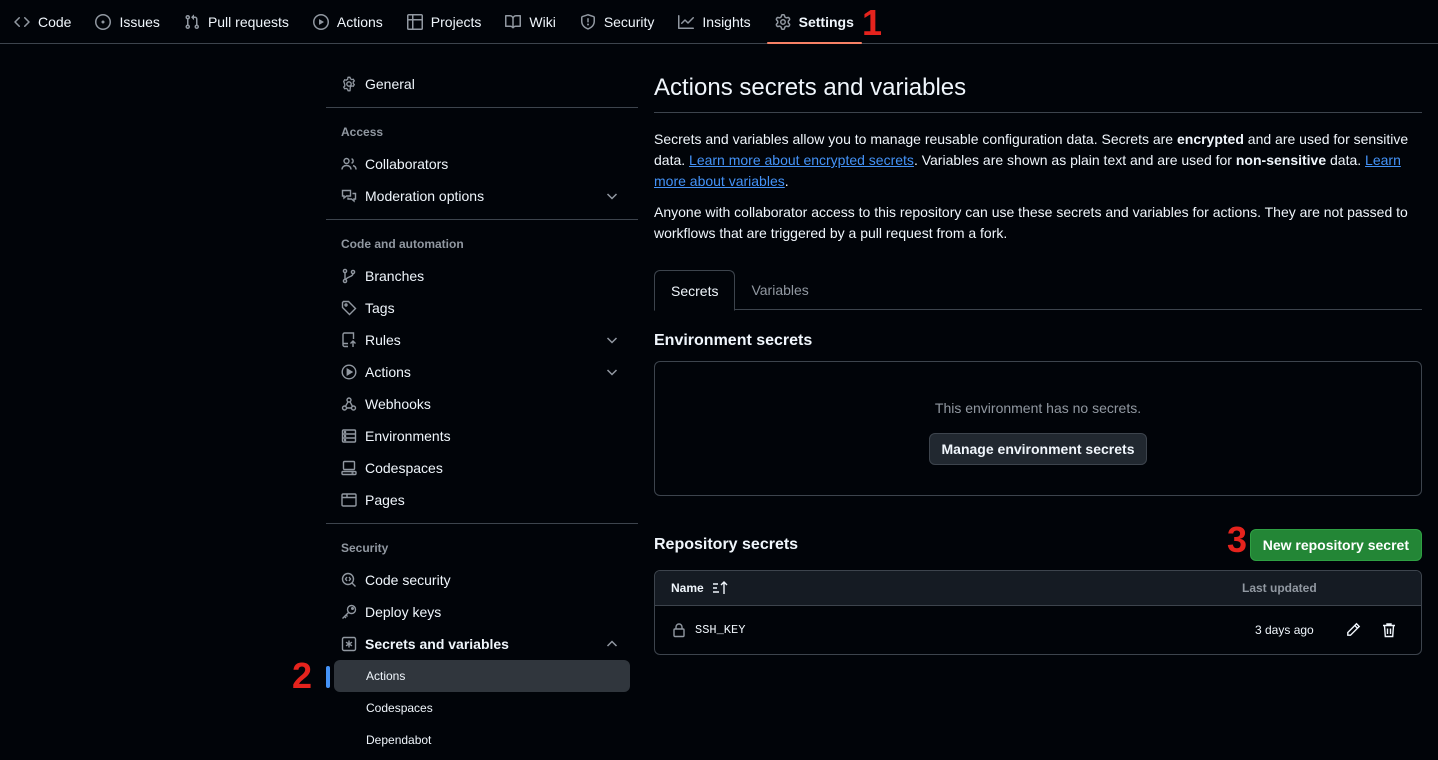 Image resolution: width=1438 pixels, height=760 pixels. What do you see at coordinates (302, 675) in the screenshot?
I see `annotation-2: 2` at bounding box center [302, 675].